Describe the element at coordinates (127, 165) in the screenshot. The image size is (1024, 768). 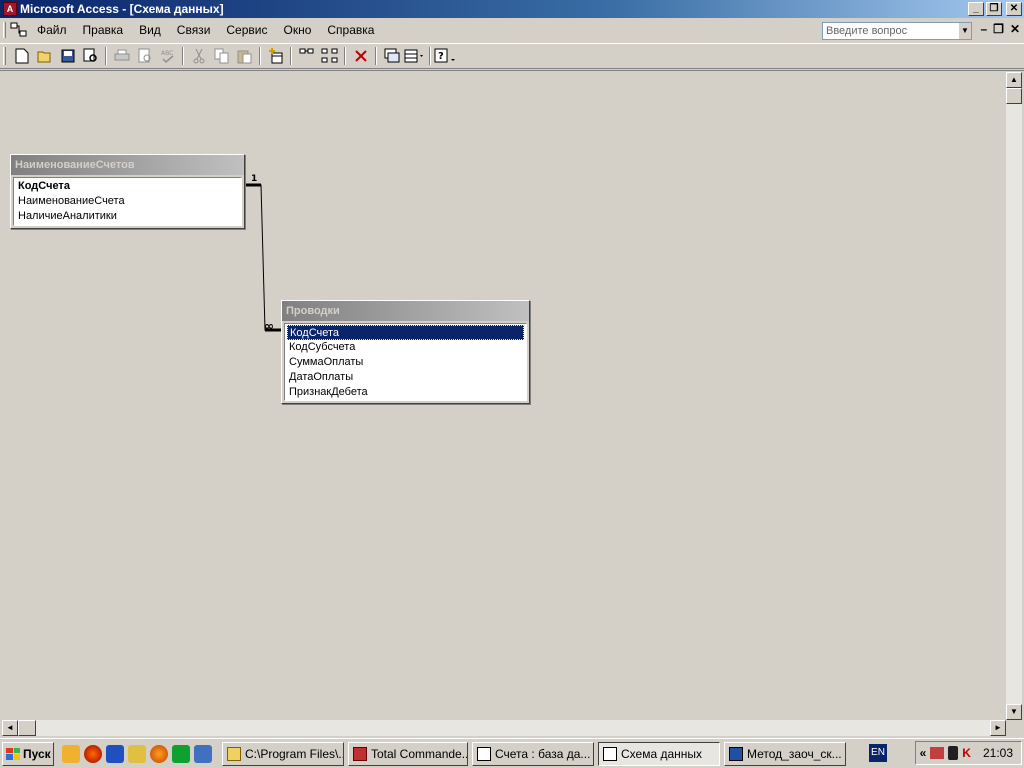
I see `field-list-title: НаименованиеСчетов` at that location.